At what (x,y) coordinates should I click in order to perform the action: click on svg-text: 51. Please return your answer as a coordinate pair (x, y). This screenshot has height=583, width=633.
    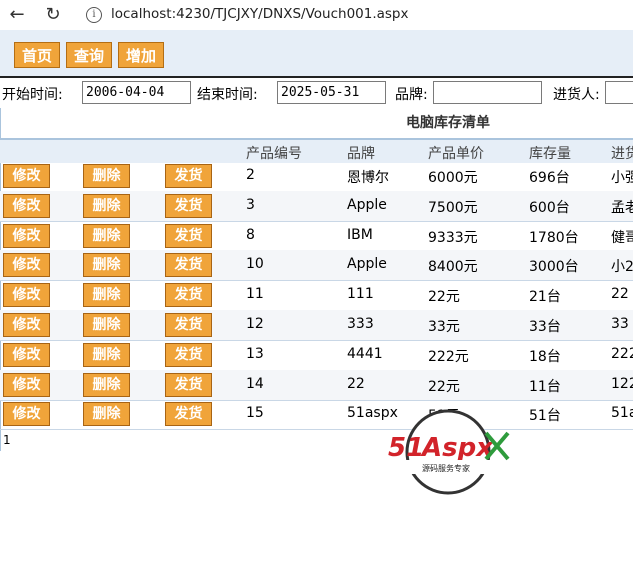
    Looking at the image, I should click on (406, 448).